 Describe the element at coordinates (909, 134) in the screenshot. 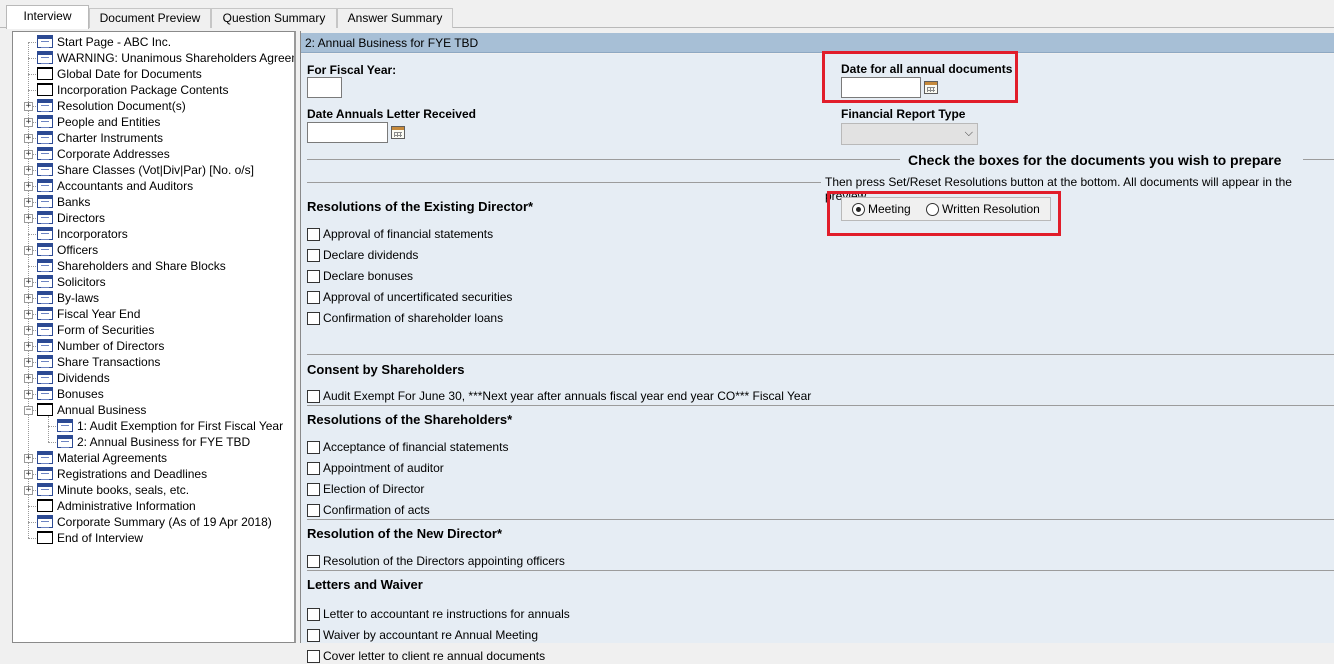

I see `financial-report-type-select: ⌵` at that location.